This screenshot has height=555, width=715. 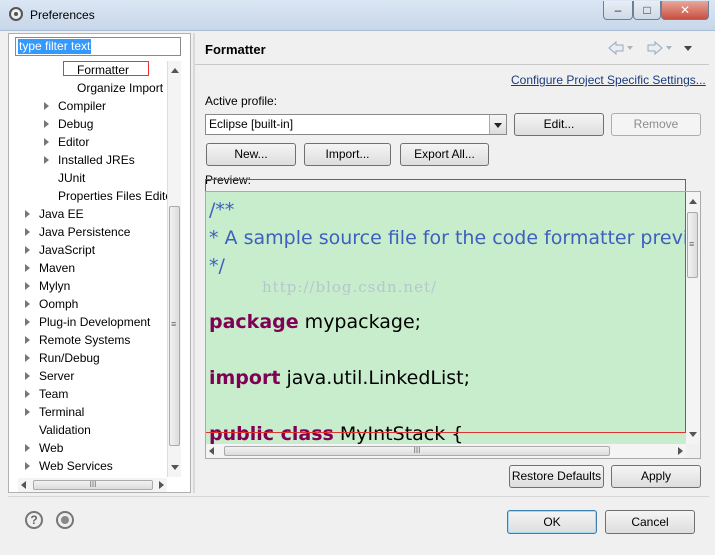 What do you see at coordinates (358, 496) in the screenshot?
I see `footer-separator` at bounding box center [358, 496].